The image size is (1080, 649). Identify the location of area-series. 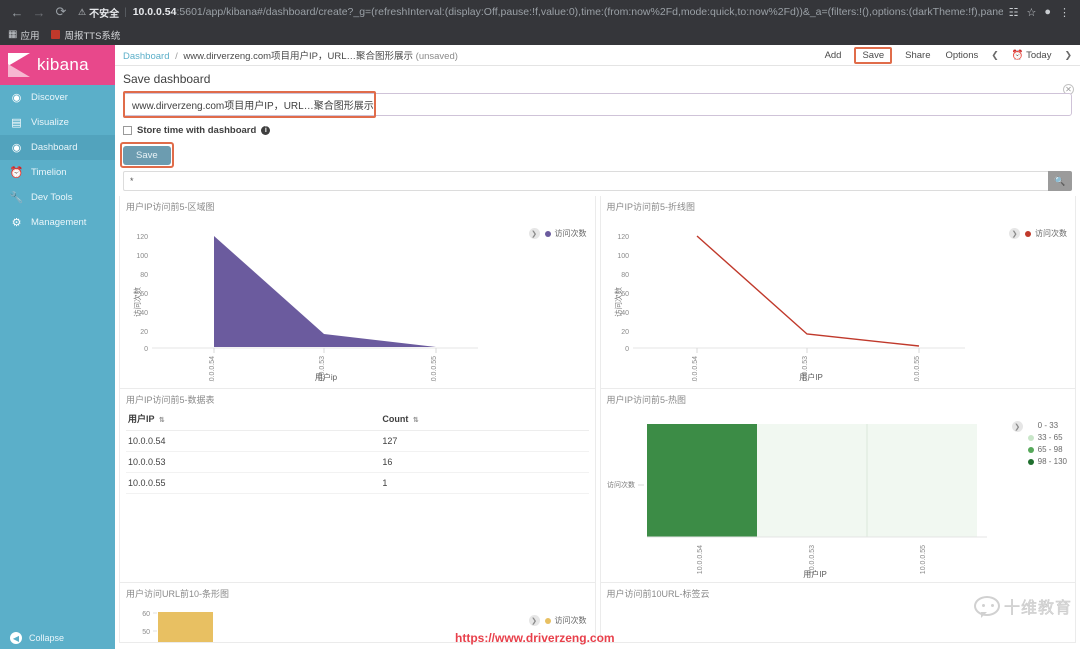
(325, 291).